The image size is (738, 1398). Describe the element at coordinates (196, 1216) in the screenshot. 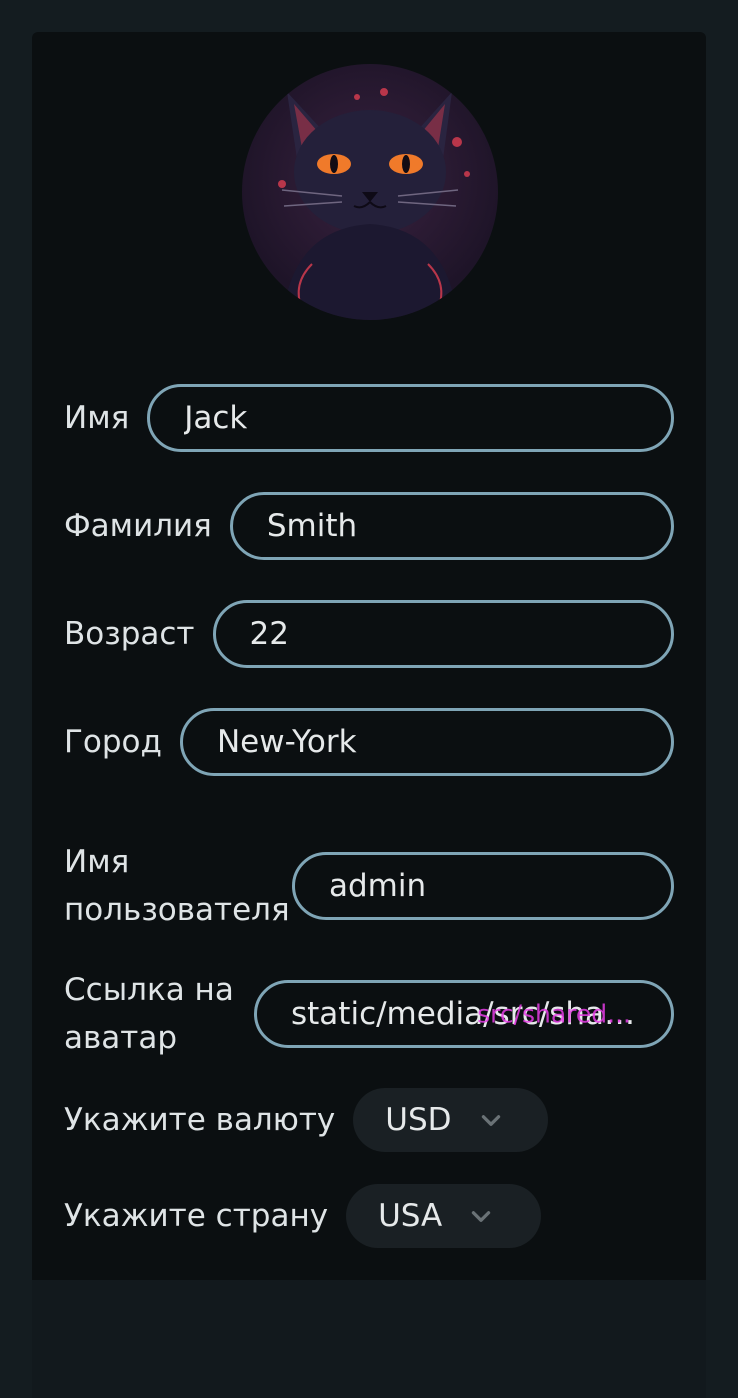

I see `country-label: Укажите страну` at that location.